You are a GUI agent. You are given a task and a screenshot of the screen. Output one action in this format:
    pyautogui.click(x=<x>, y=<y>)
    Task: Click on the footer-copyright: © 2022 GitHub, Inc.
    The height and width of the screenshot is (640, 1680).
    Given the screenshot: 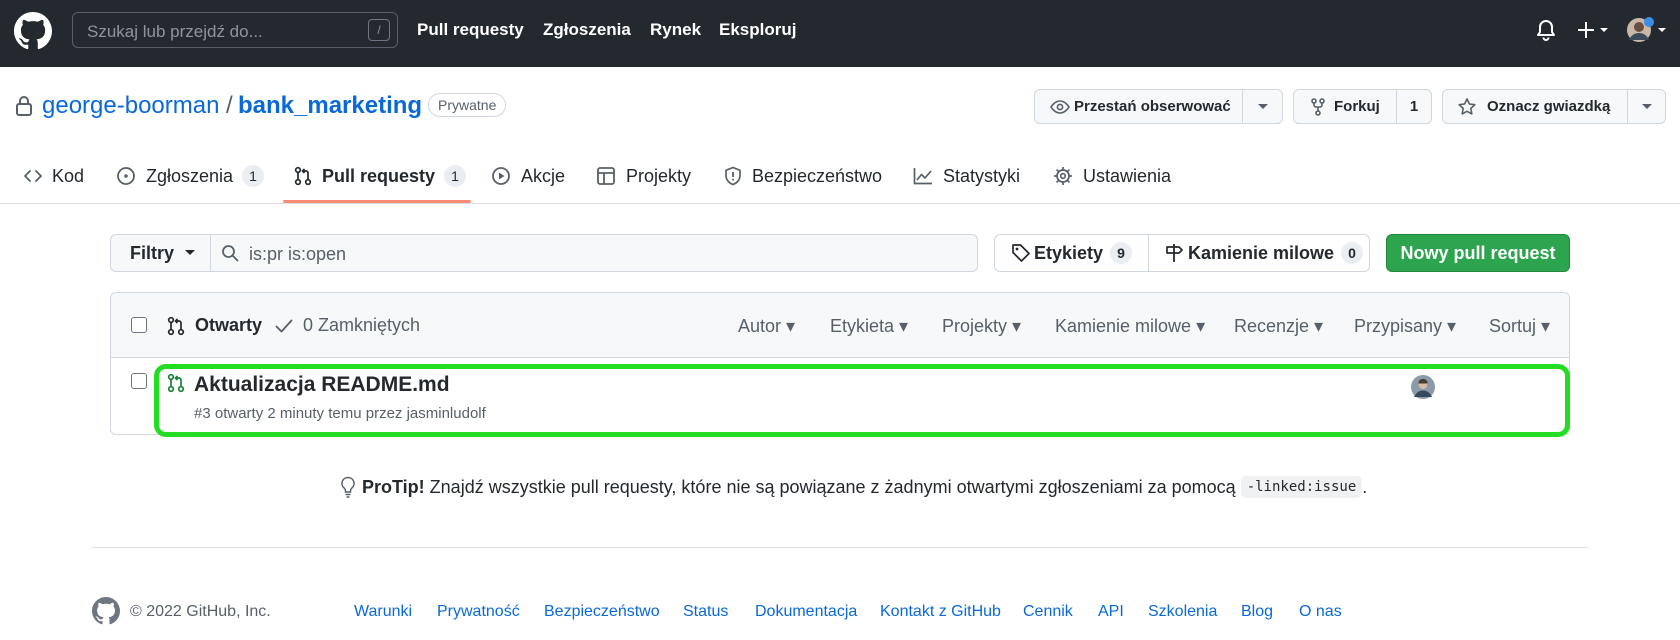 What is the action you would take?
    pyautogui.click(x=200, y=611)
    